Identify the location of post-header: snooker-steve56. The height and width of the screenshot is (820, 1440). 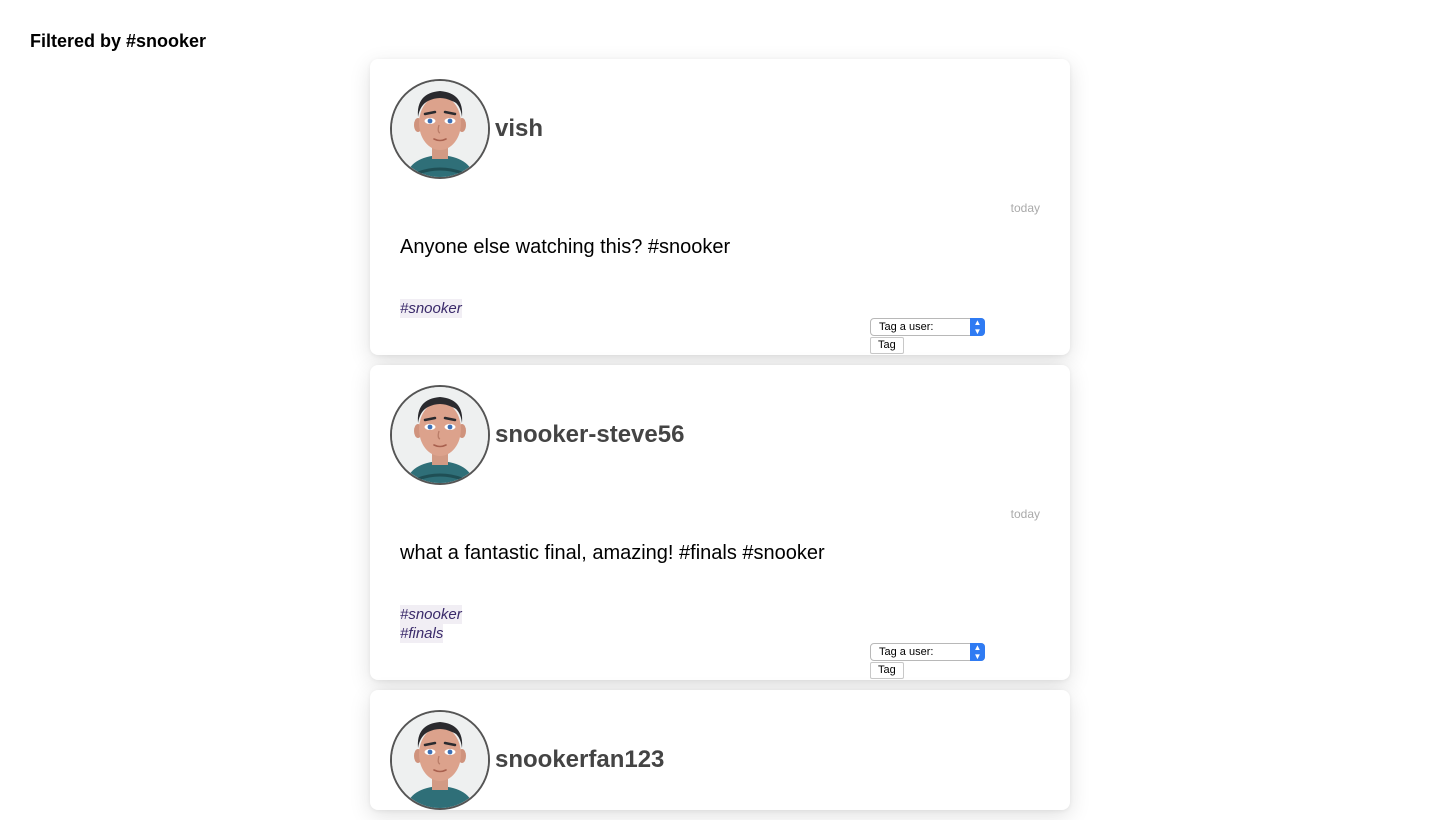
(537, 435).